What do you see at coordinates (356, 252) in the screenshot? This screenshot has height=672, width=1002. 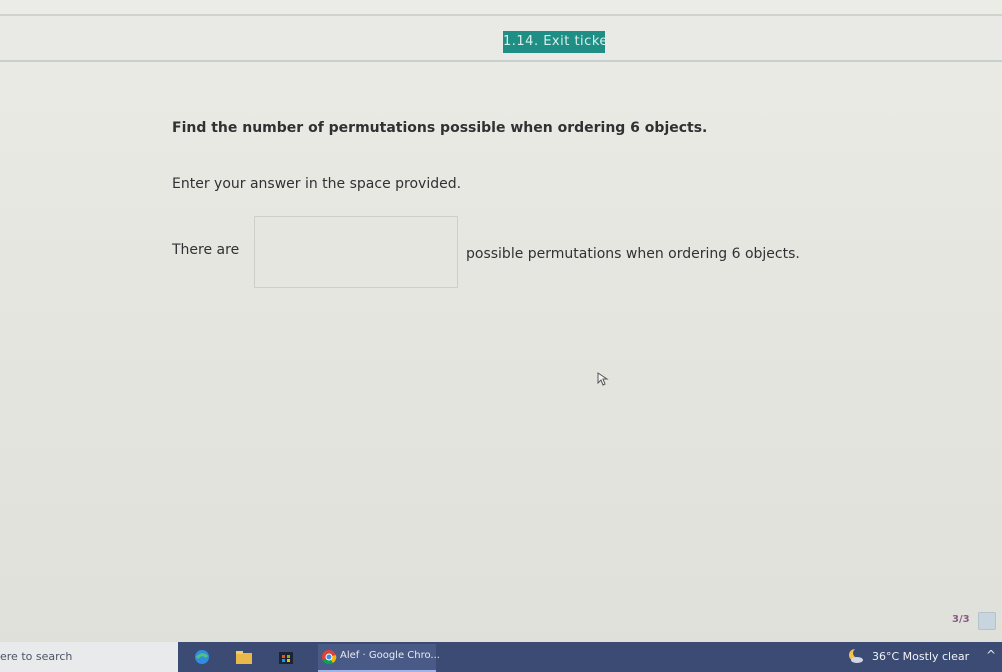 I see `answer-input` at bounding box center [356, 252].